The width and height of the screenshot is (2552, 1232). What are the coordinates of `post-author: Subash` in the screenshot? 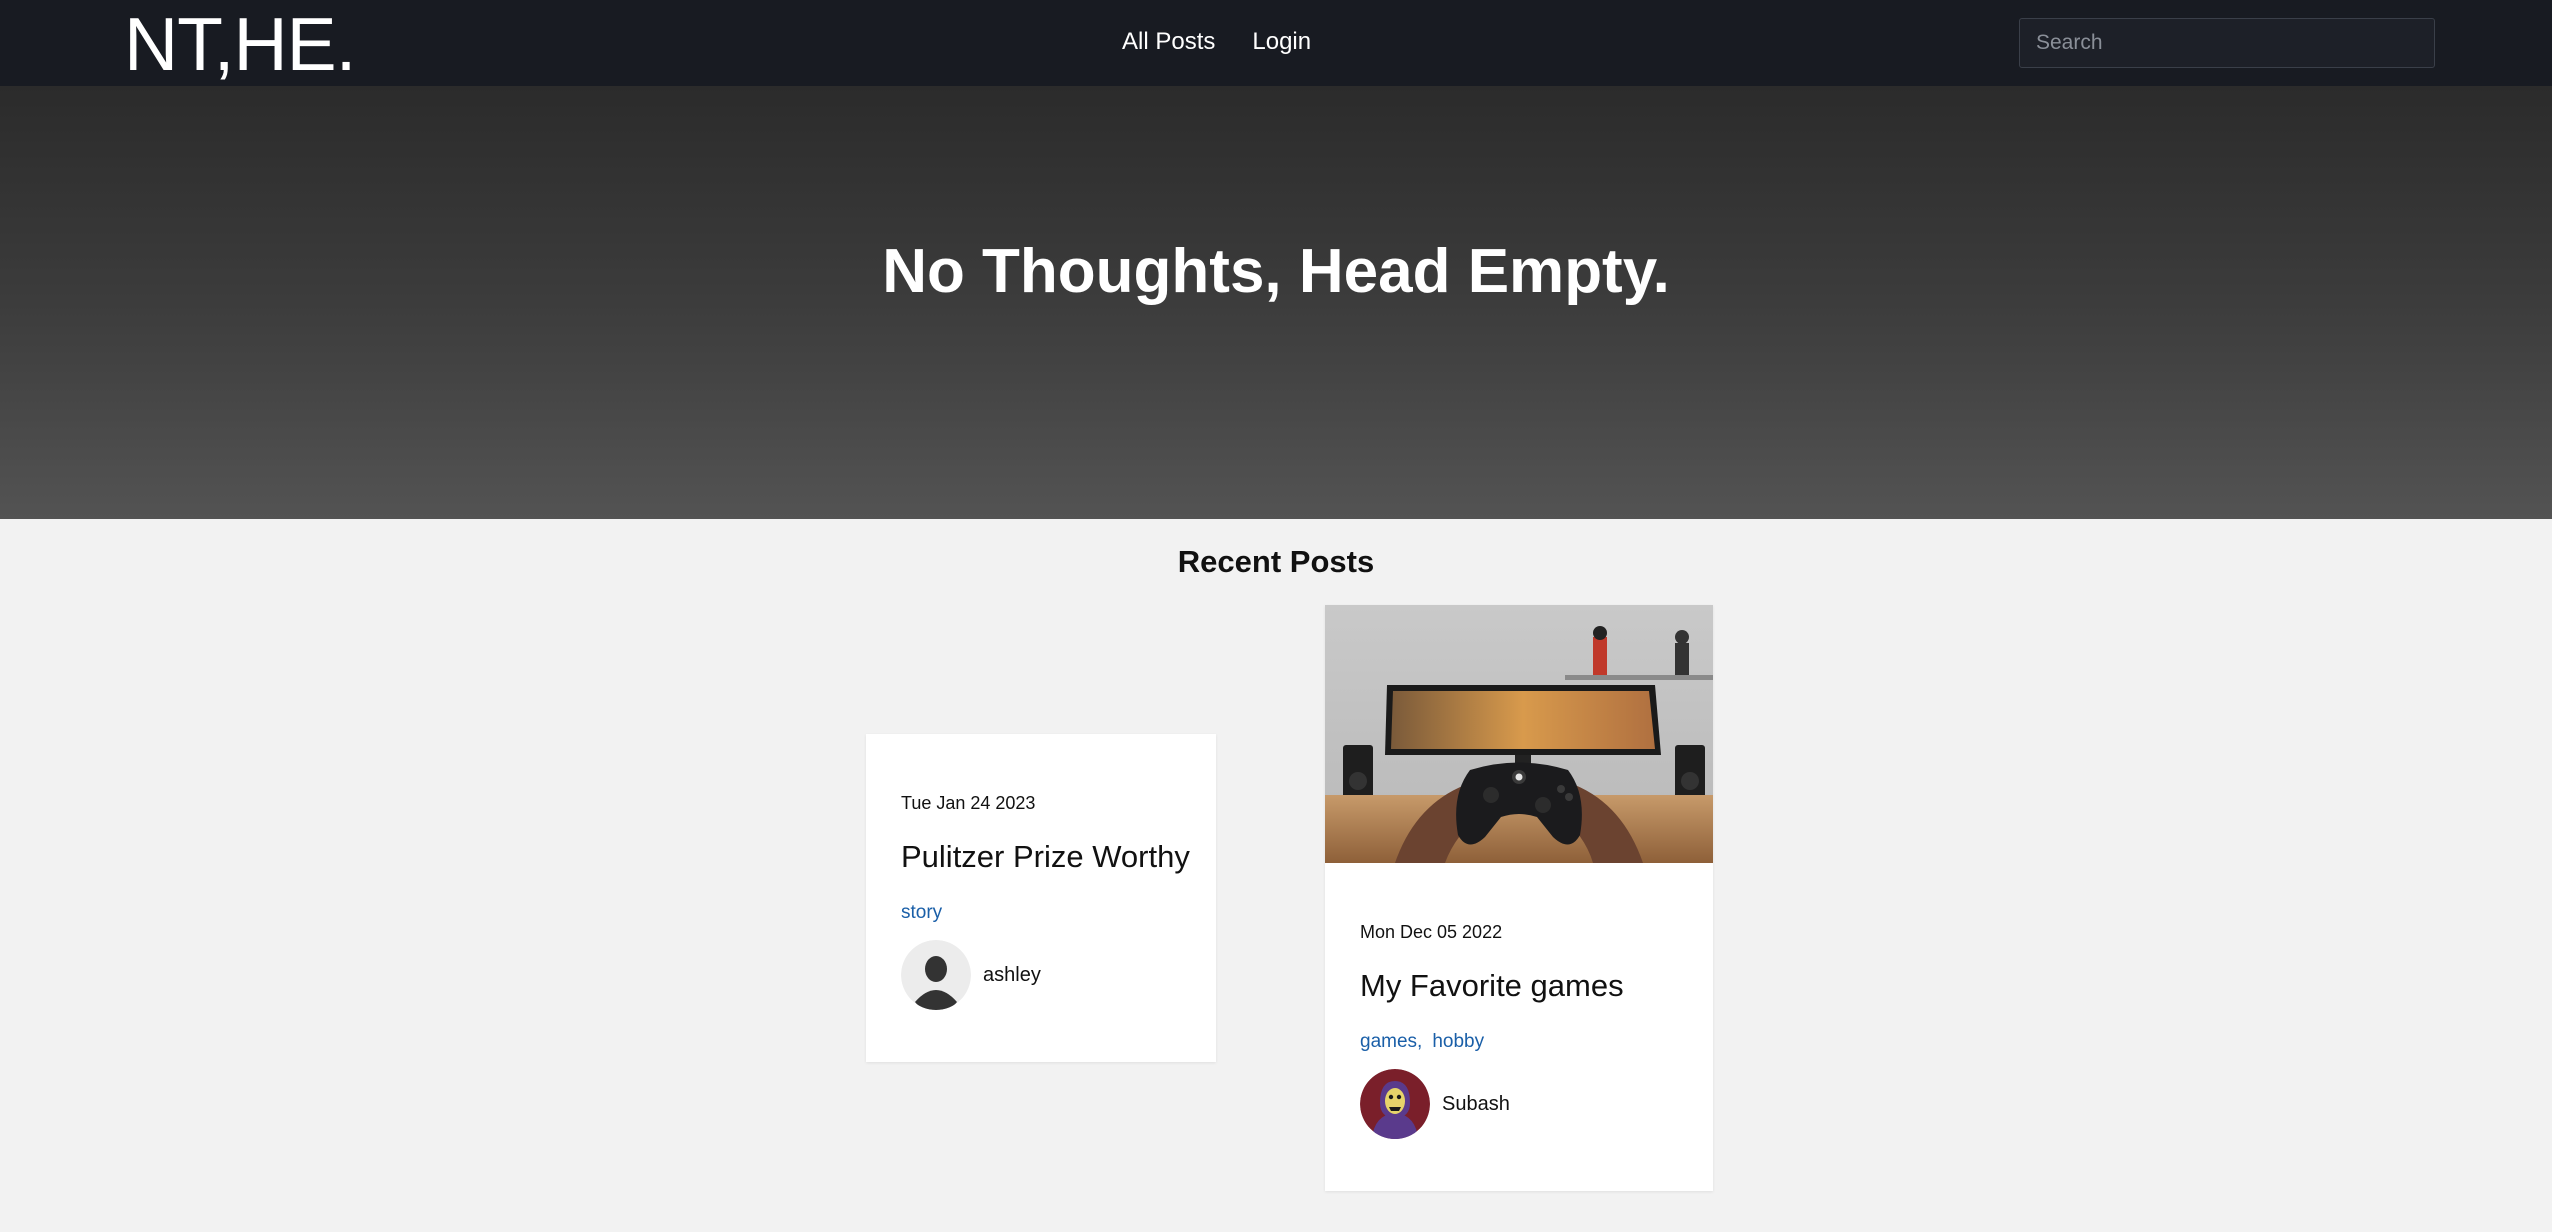 It's located at (1492, 1104).